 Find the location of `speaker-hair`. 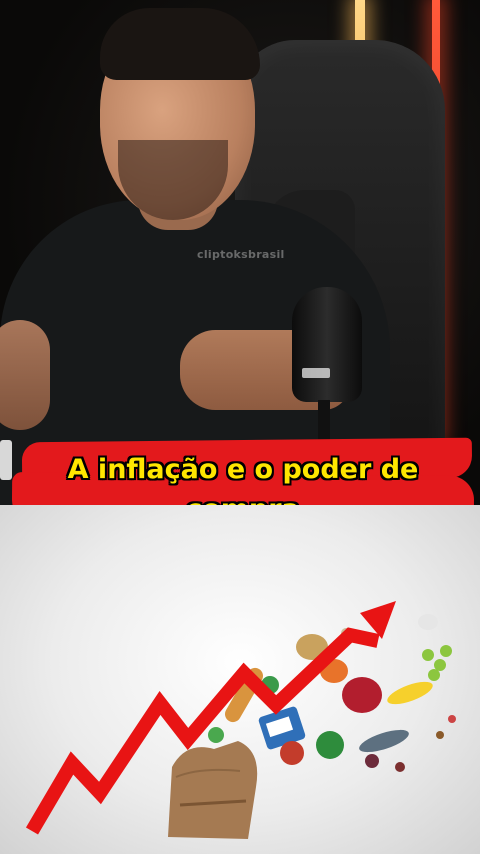

speaker-hair is located at coordinates (180, 44).